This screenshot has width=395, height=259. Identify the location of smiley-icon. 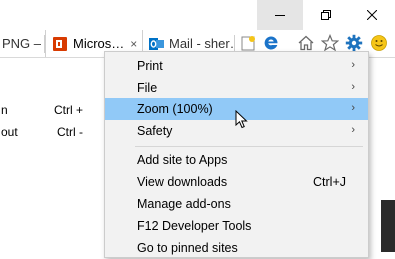
(379, 43).